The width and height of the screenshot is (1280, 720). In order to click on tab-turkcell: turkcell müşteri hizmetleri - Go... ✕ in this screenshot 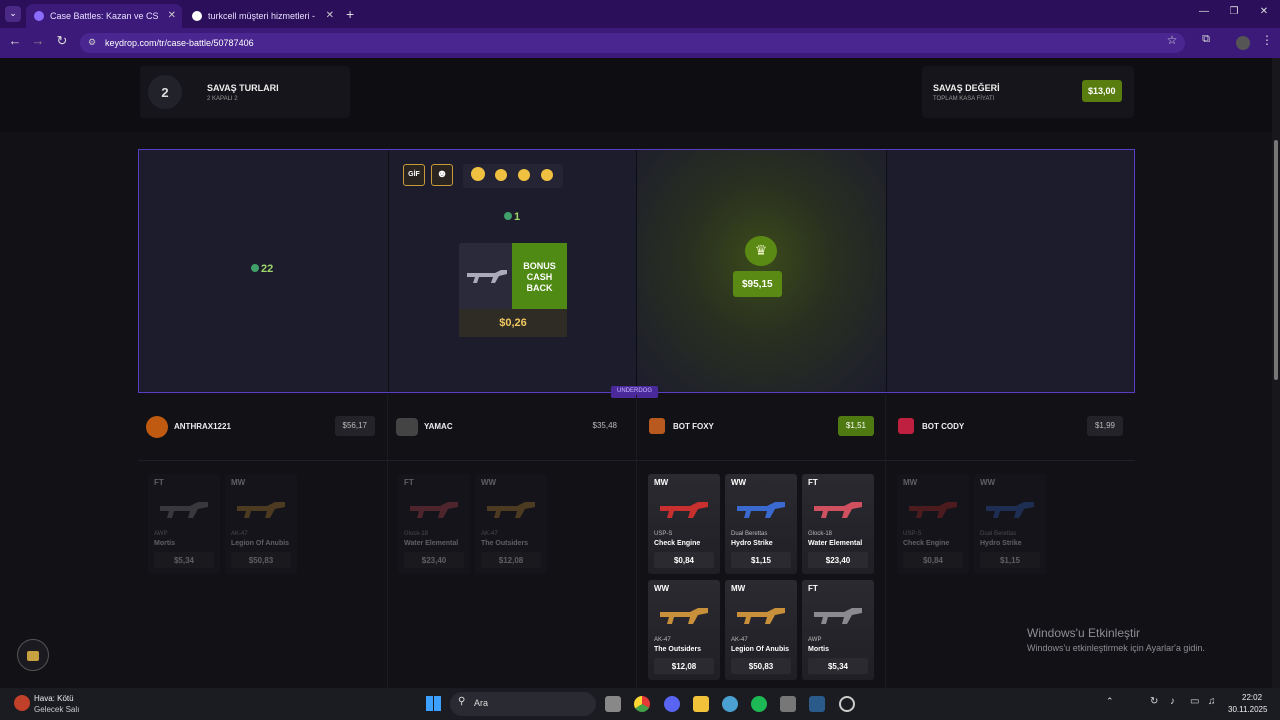, I will do `click(262, 16)`.